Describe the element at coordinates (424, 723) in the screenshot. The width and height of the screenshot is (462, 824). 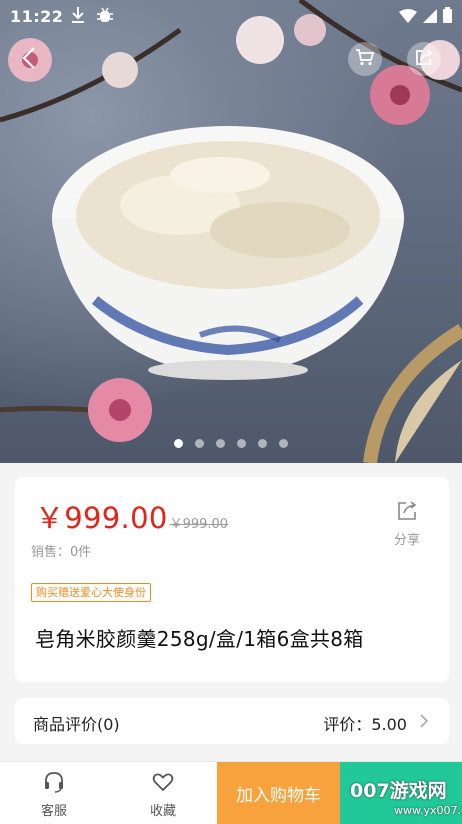
I see `chevron-right-icon` at that location.